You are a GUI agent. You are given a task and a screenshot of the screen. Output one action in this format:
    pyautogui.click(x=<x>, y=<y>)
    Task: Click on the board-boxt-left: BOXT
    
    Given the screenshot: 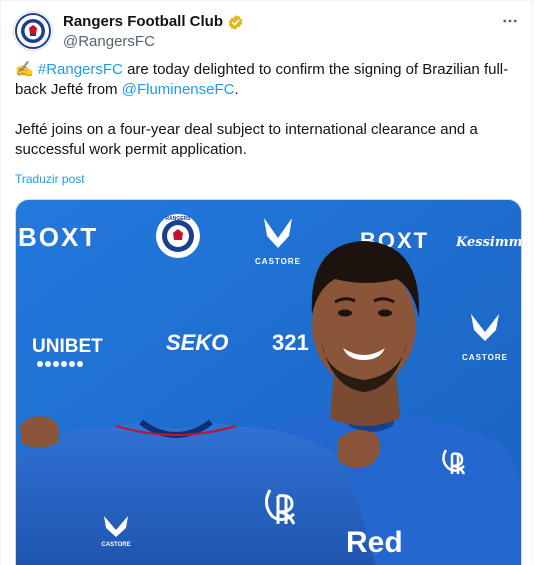 What is the action you would take?
    pyautogui.click(x=58, y=237)
    